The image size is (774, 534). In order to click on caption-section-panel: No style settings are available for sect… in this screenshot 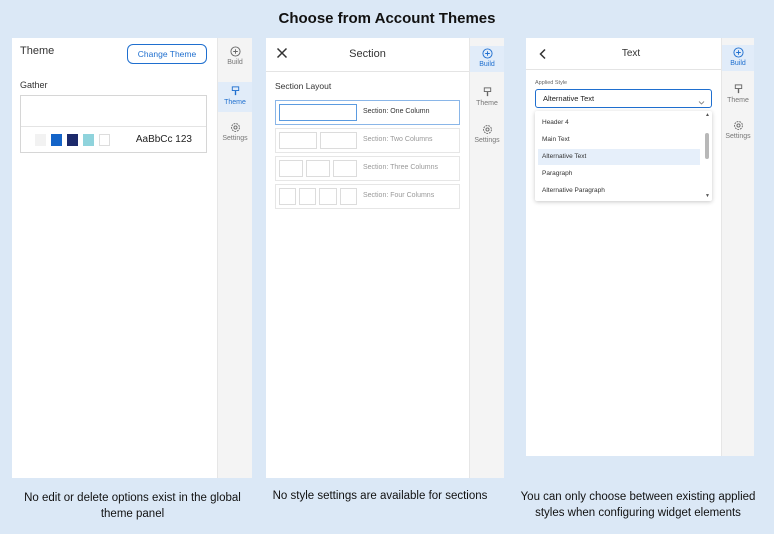, I will do `click(380, 496)`.